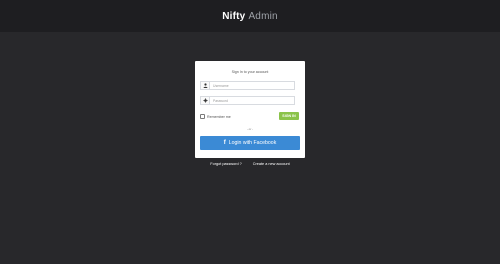 Image resolution: width=500 pixels, height=264 pixels. What do you see at coordinates (250, 72) in the screenshot?
I see `login-title: Sign In to your account` at bounding box center [250, 72].